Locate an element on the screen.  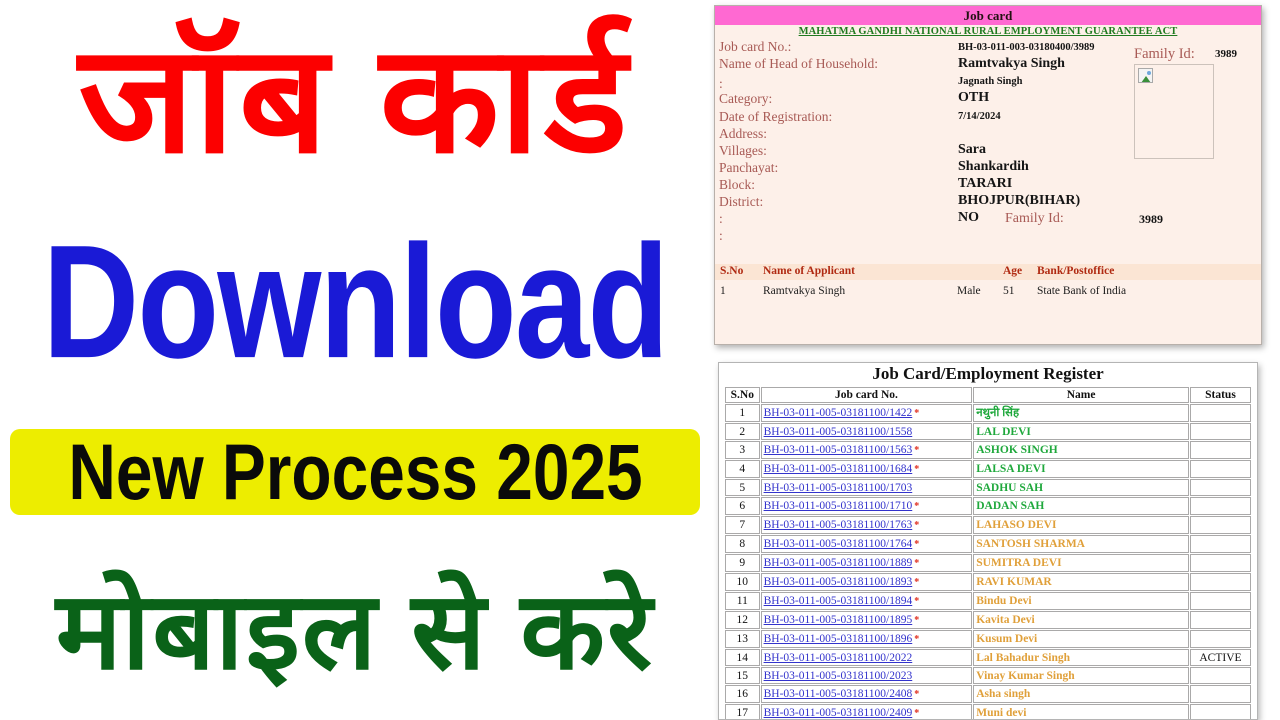
cell-jobcard-no: BH-03-011-005-03181100/1889 * is located at coordinates (866, 563).